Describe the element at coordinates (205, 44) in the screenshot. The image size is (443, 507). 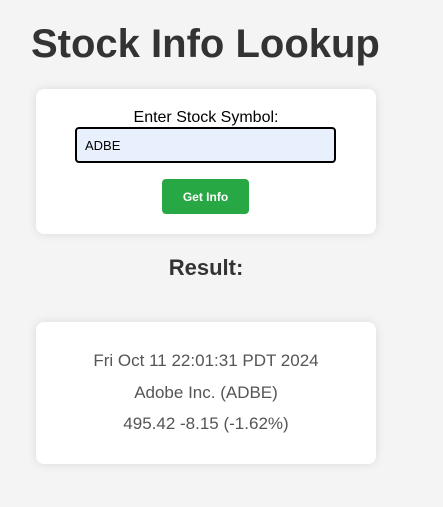
I see `page-title: Stock Info Lookup` at that location.